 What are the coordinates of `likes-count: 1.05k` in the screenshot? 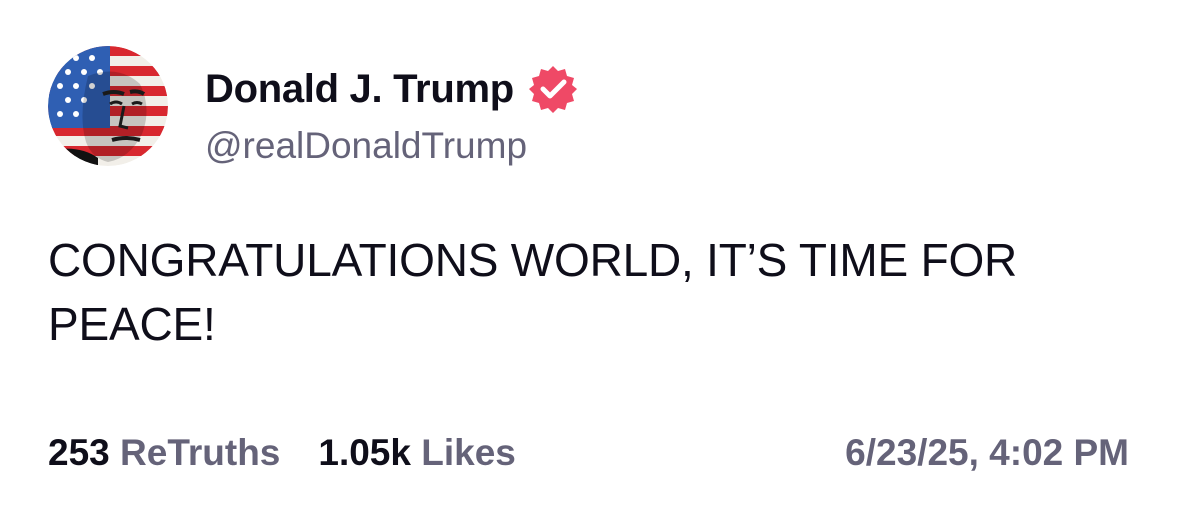 It's located at (364, 452).